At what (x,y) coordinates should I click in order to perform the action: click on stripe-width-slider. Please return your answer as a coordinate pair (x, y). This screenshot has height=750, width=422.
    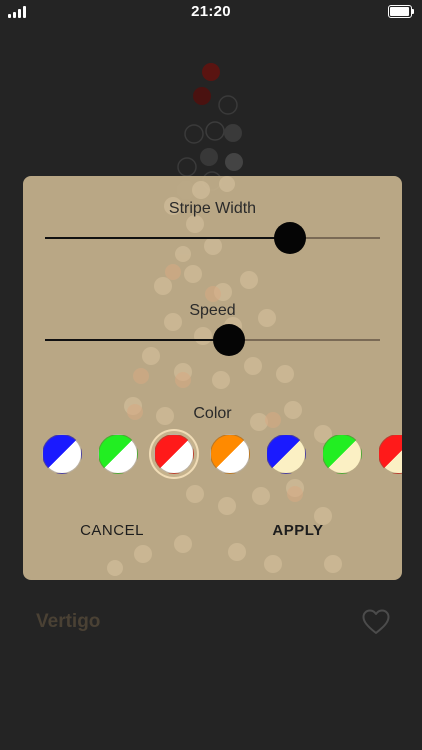
    Looking at the image, I should click on (212, 238).